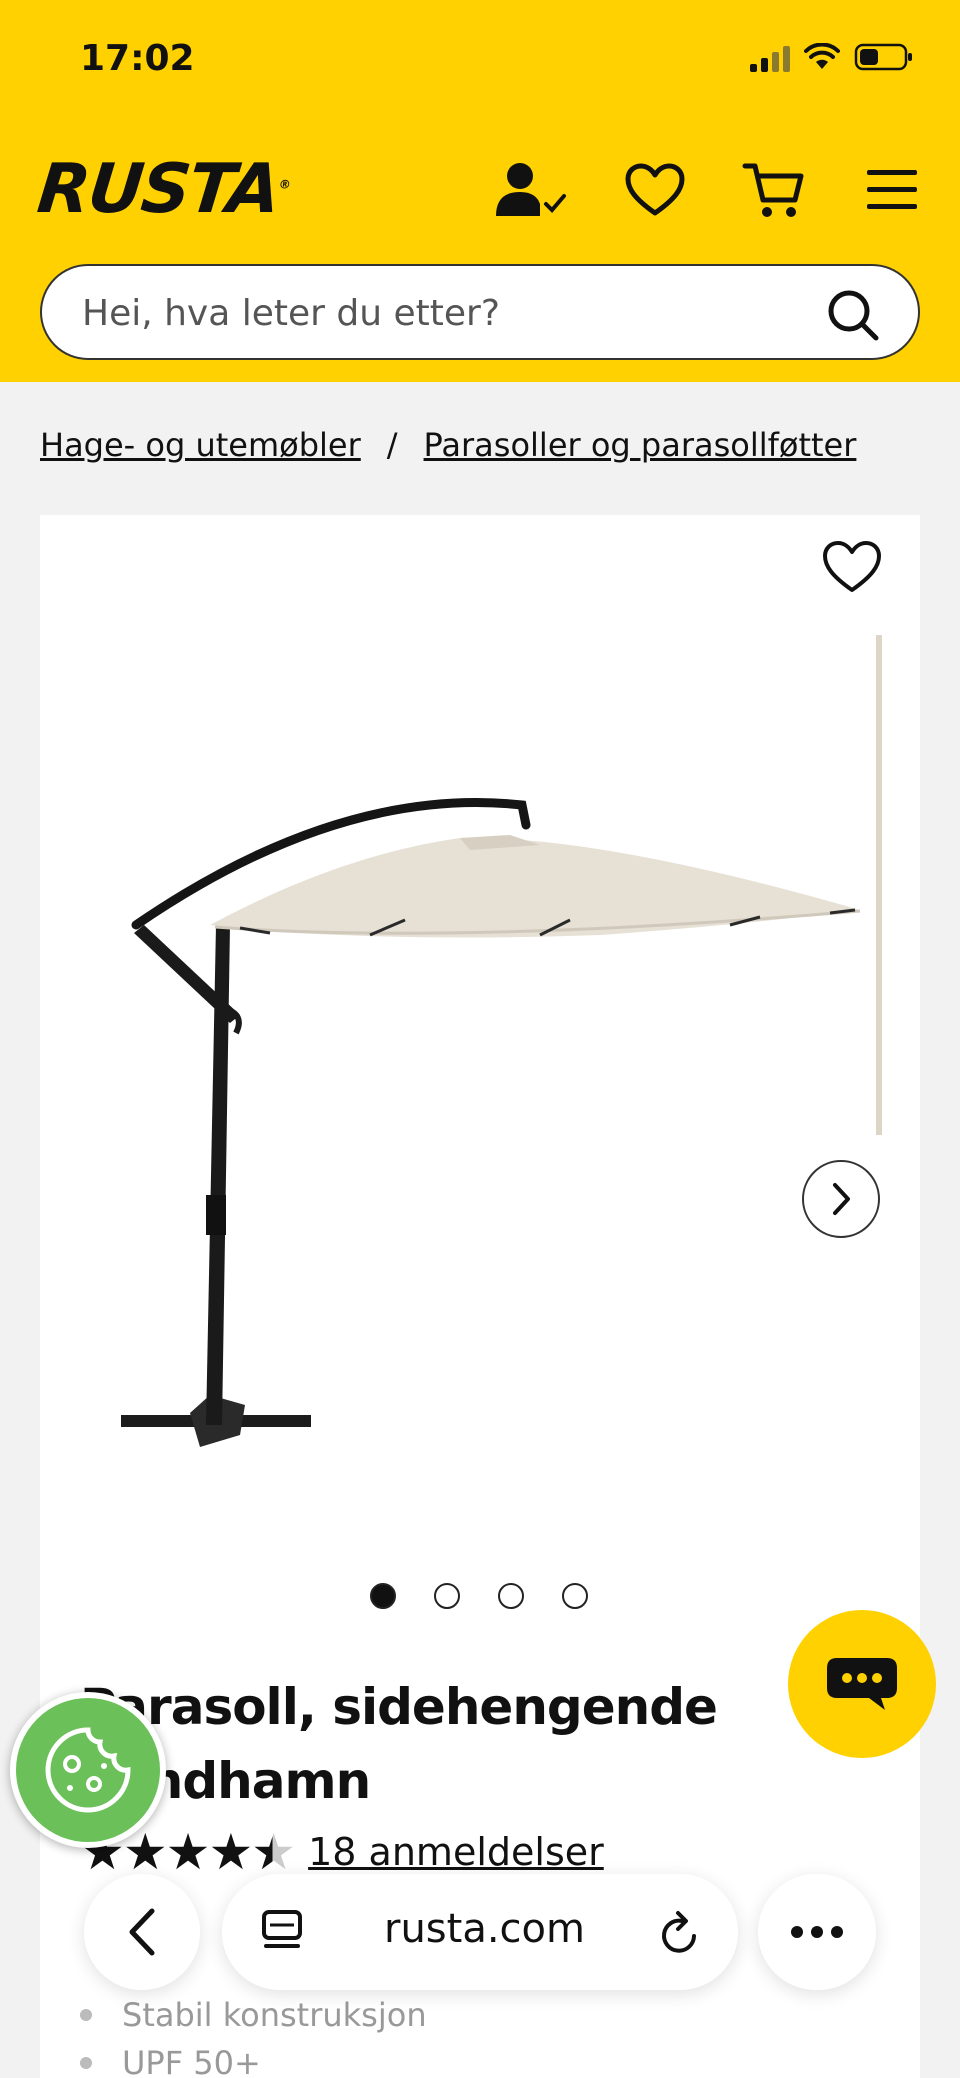  I want to click on cart-button, so click(773, 190).